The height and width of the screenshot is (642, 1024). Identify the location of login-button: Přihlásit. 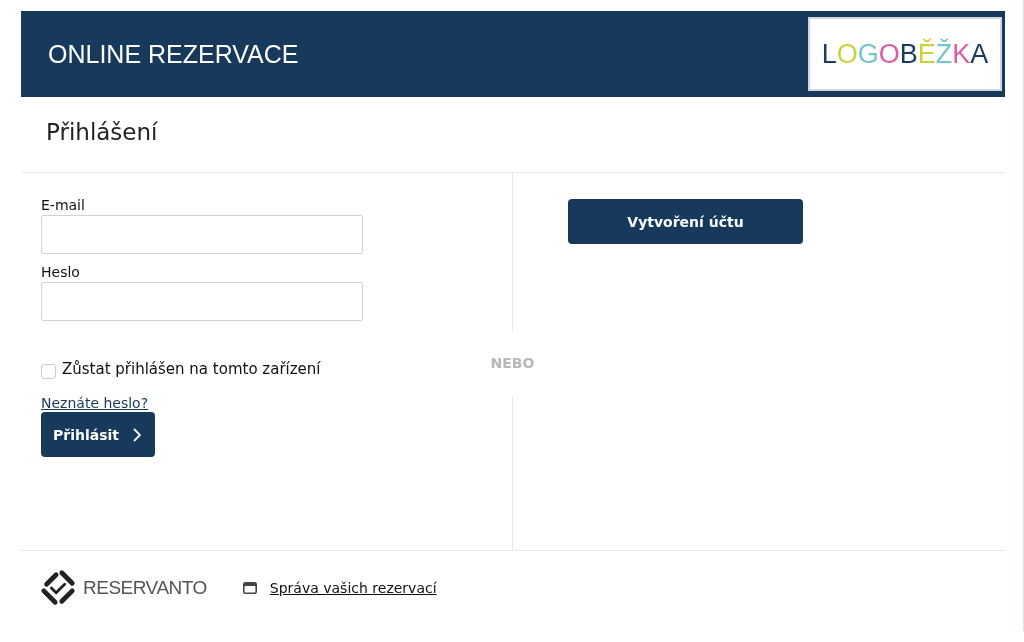
(98, 434).